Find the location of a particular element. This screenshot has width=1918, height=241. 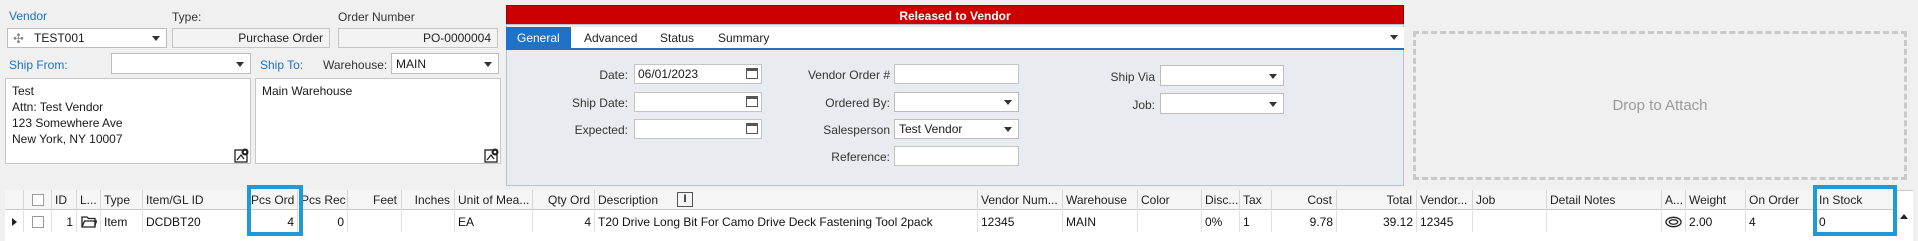

ship-date-field is located at coordinates (698, 102).